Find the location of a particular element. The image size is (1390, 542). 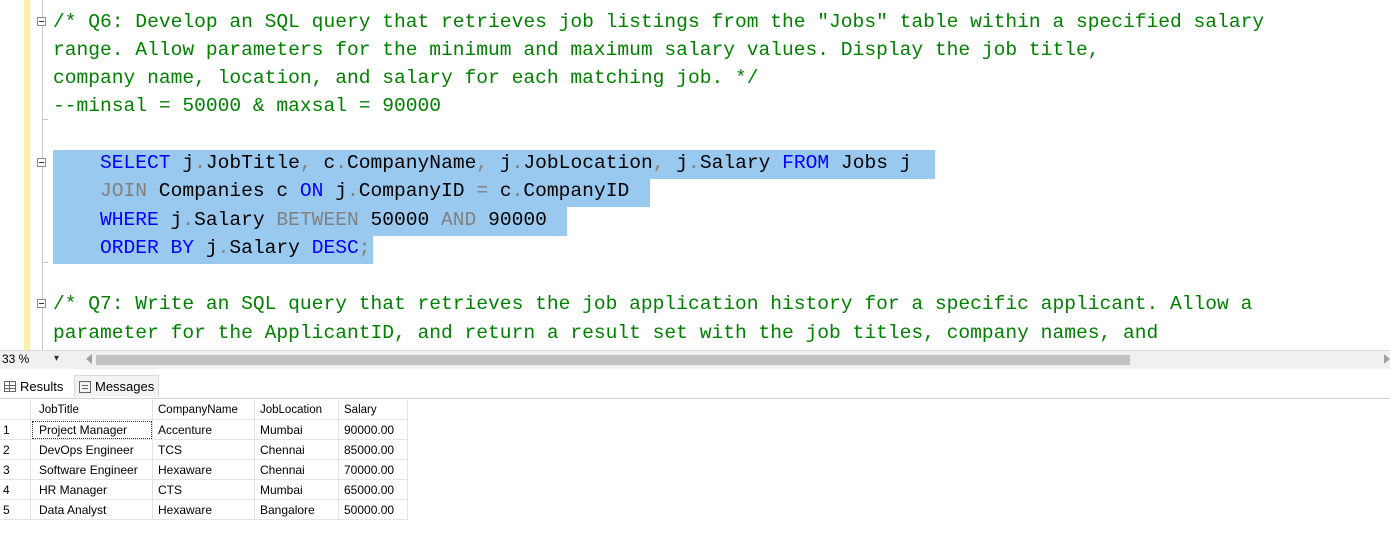

column-header: JobLocation is located at coordinates (296, 410).